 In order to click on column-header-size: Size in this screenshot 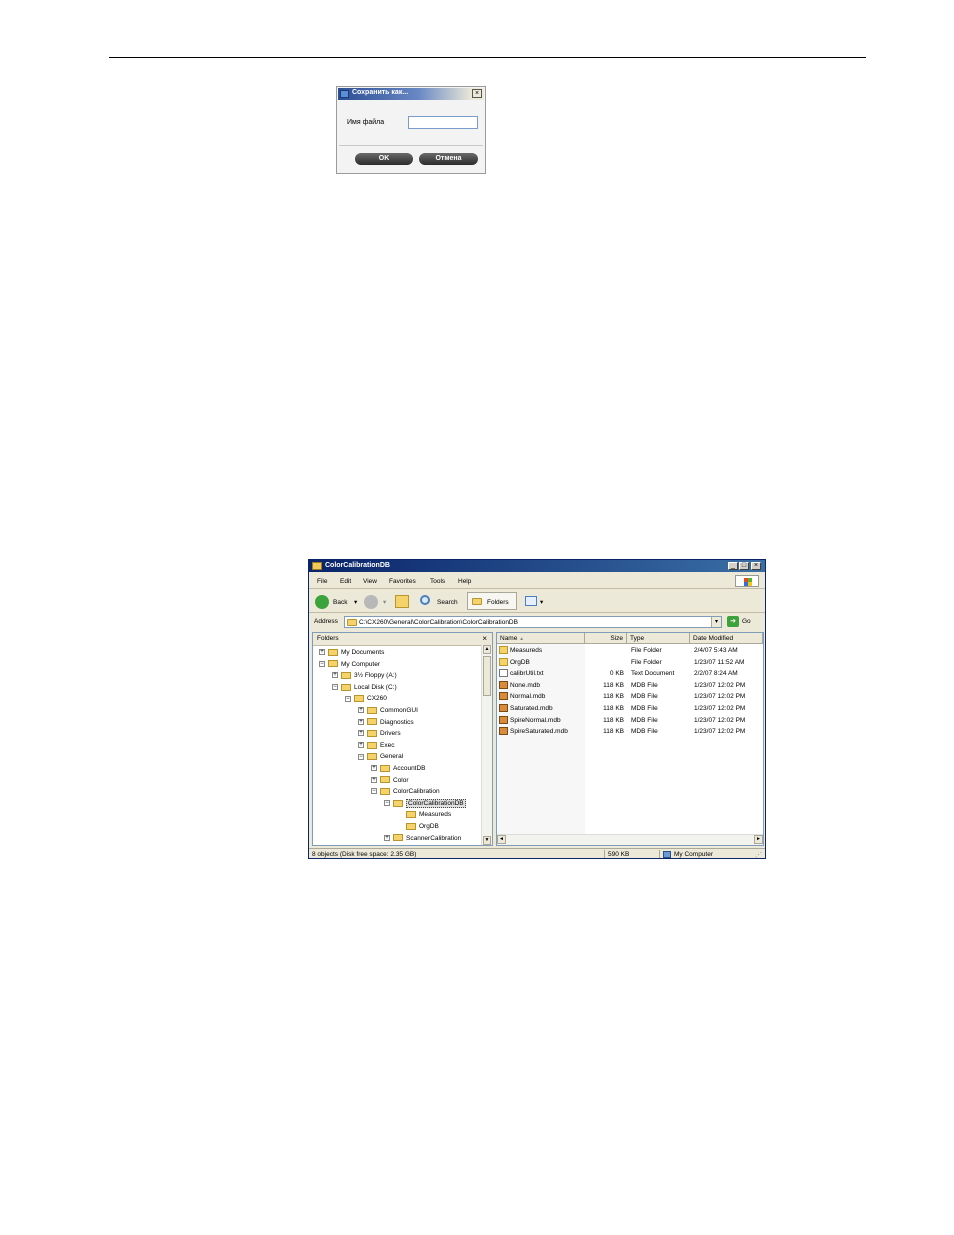, I will do `click(606, 638)`.